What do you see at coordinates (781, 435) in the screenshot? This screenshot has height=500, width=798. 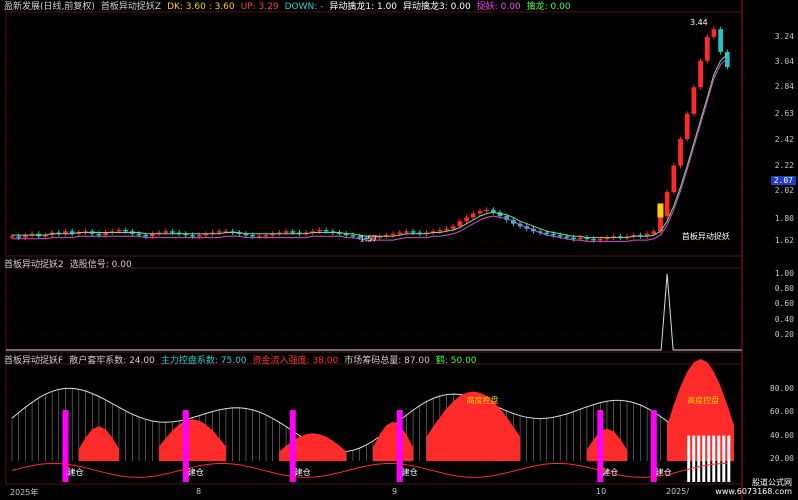 I see `control-tick-label: 40.00` at bounding box center [781, 435].